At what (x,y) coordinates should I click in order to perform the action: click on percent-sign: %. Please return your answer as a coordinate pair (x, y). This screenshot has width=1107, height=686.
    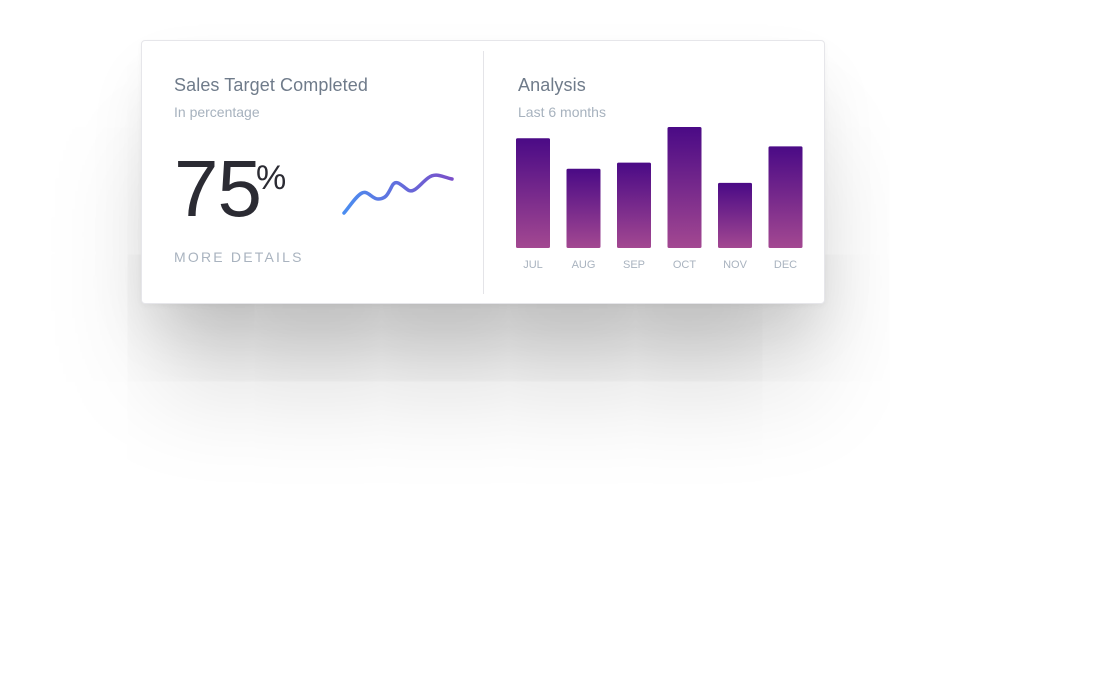
    Looking at the image, I should click on (271, 178).